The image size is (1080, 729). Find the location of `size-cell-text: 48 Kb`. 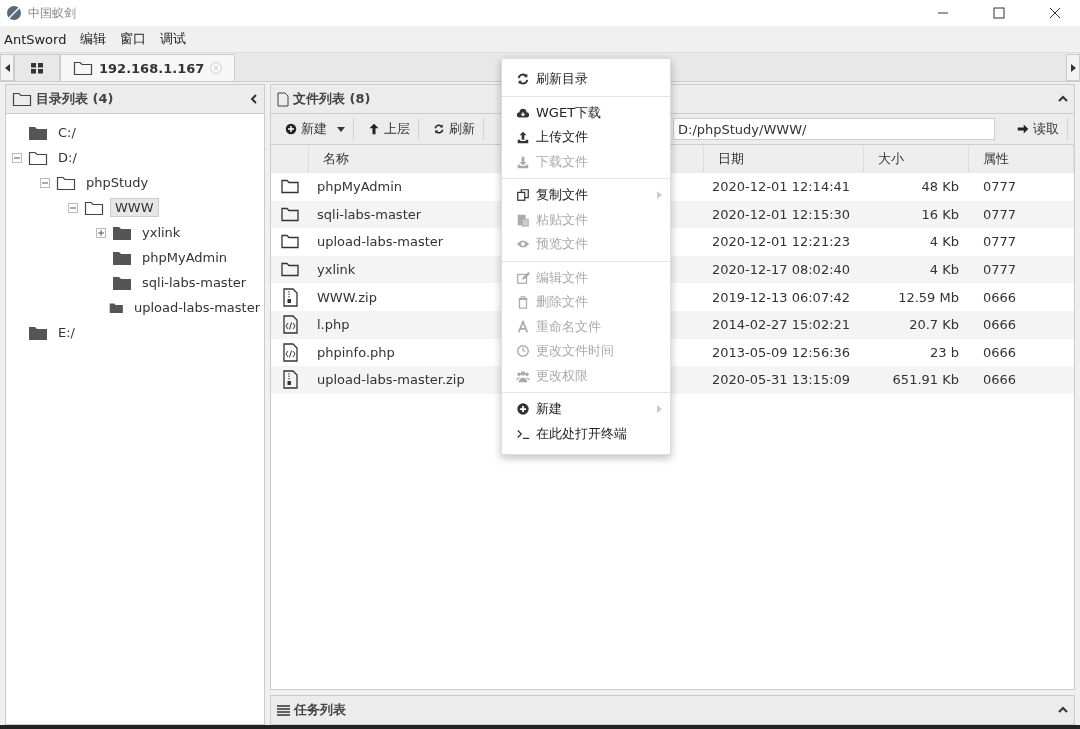

size-cell-text: 48 Kb is located at coordinates (940, 187).